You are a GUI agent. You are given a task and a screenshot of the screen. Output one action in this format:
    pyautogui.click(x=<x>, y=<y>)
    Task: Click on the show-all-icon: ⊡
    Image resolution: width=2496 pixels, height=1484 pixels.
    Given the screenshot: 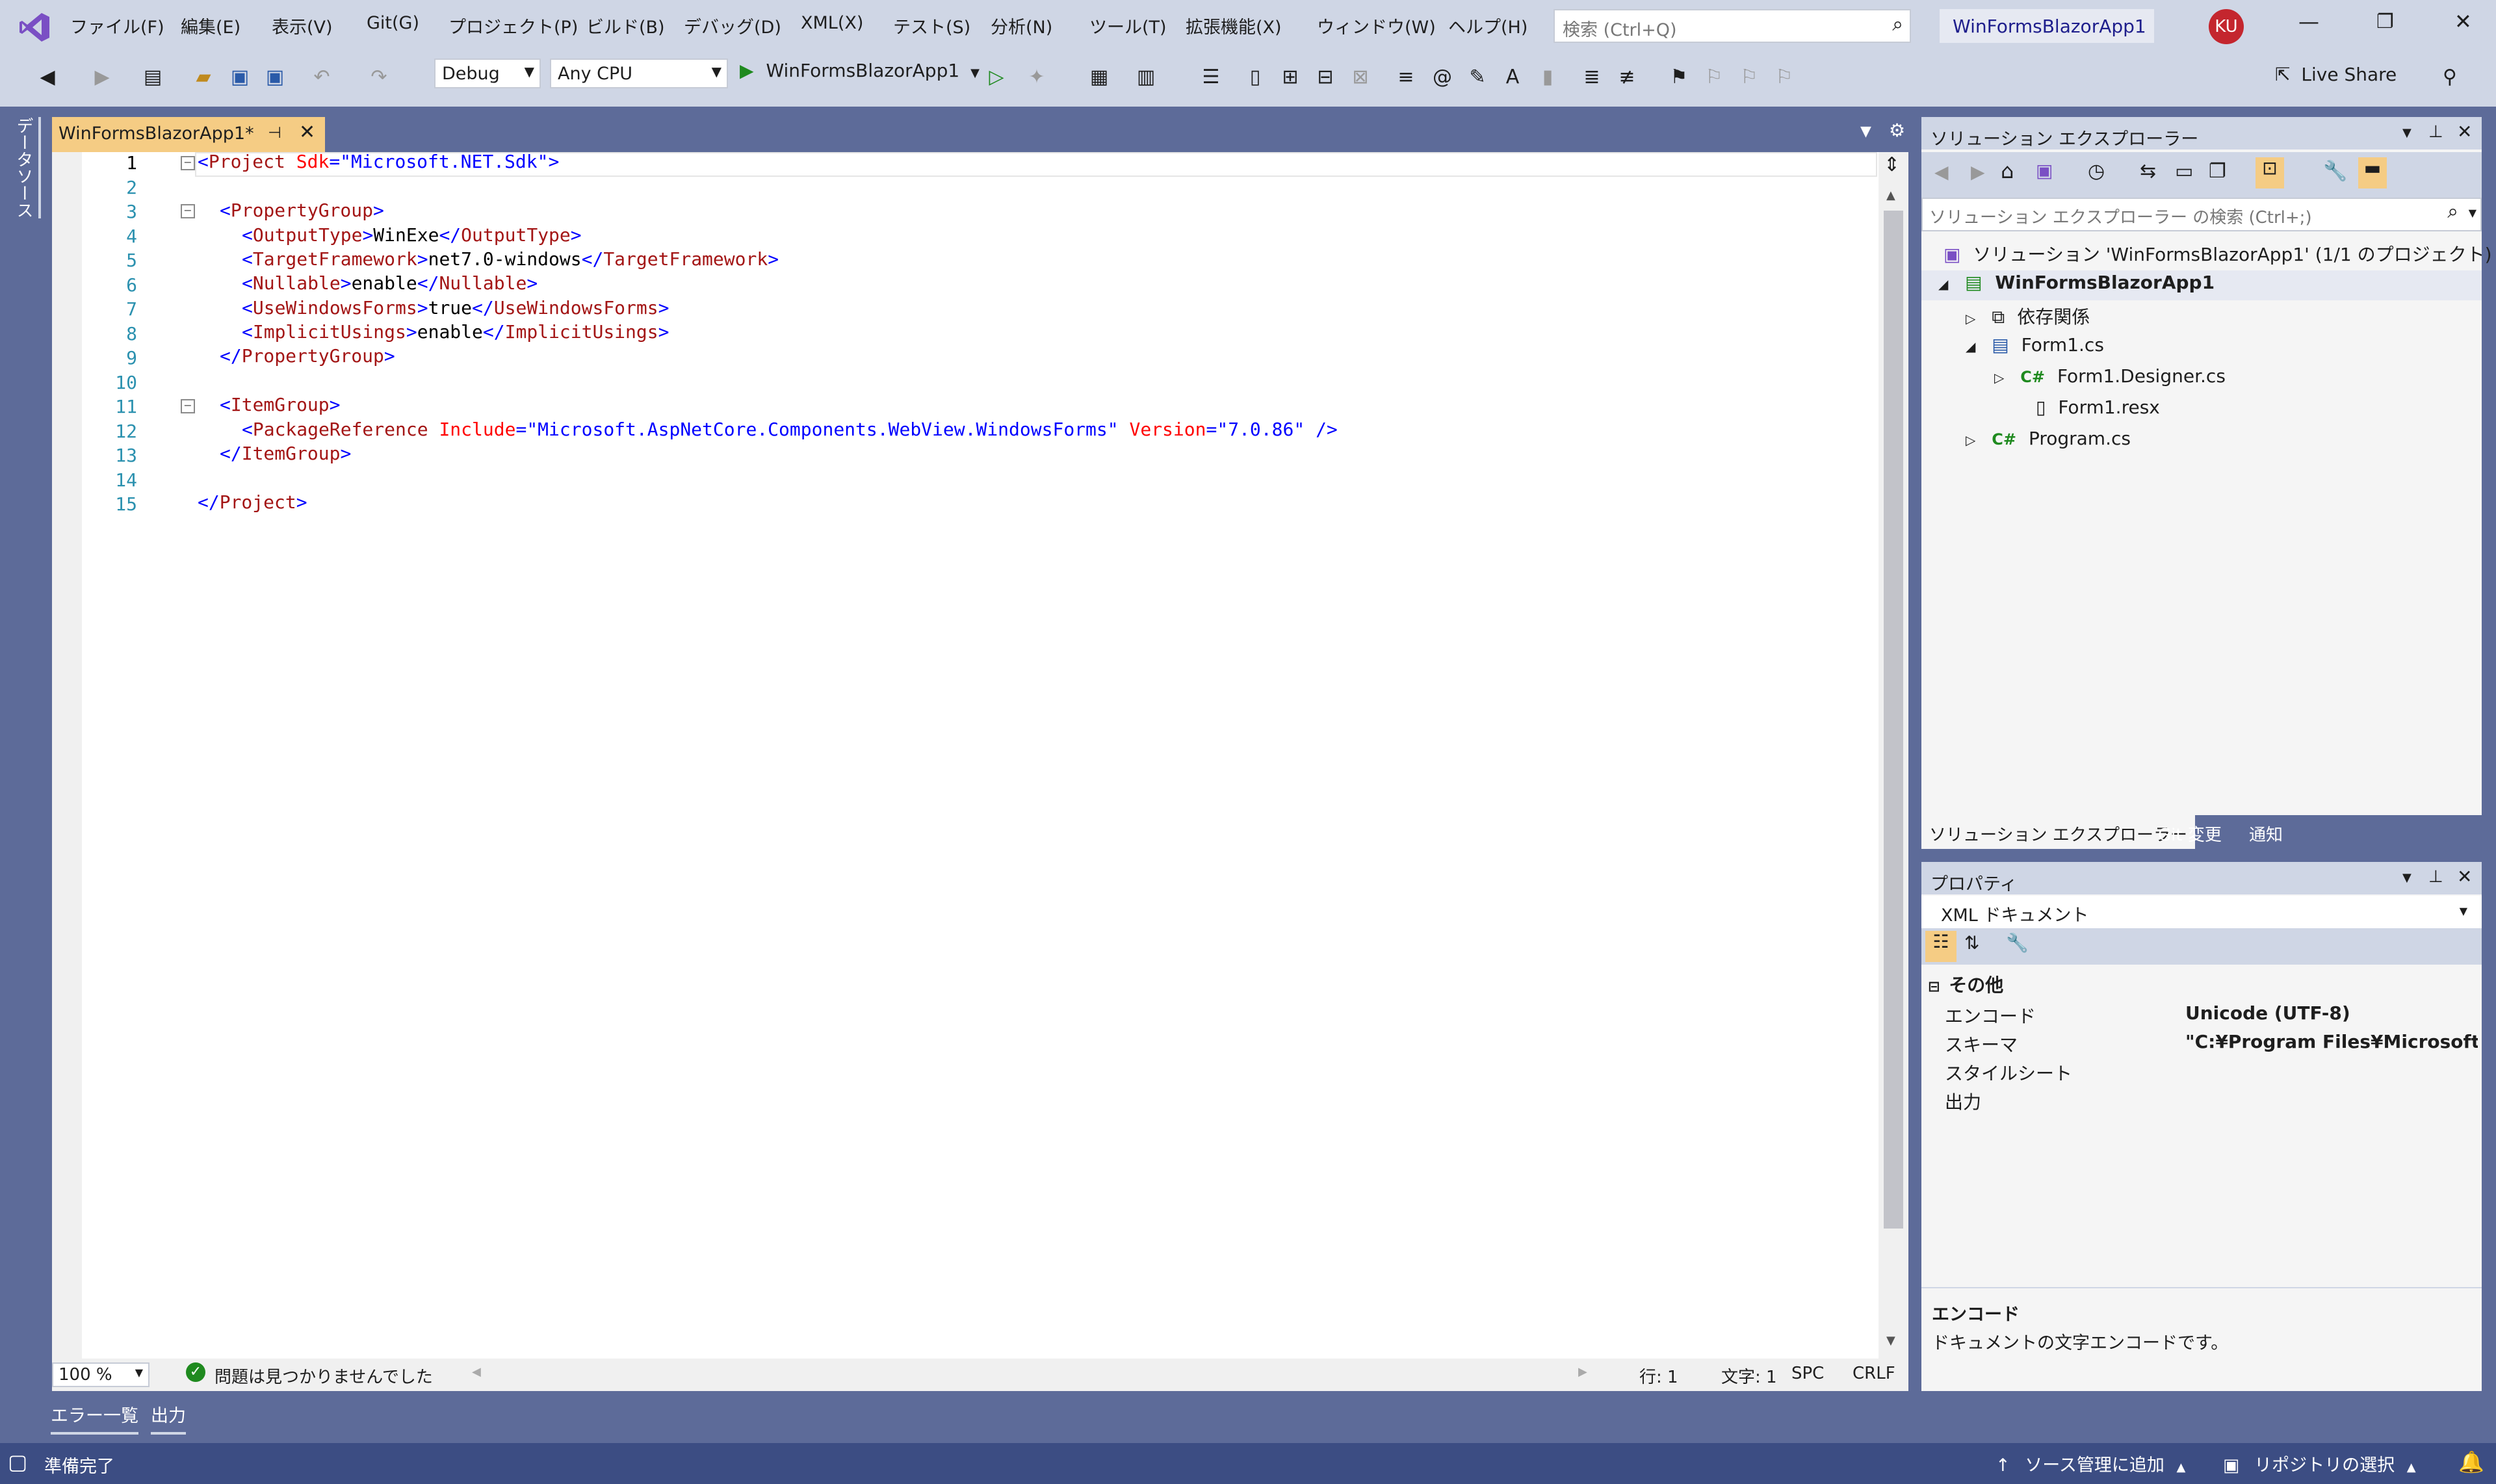 What is the action you would take?
    pyautogui.click(x=2270, y=173)
    